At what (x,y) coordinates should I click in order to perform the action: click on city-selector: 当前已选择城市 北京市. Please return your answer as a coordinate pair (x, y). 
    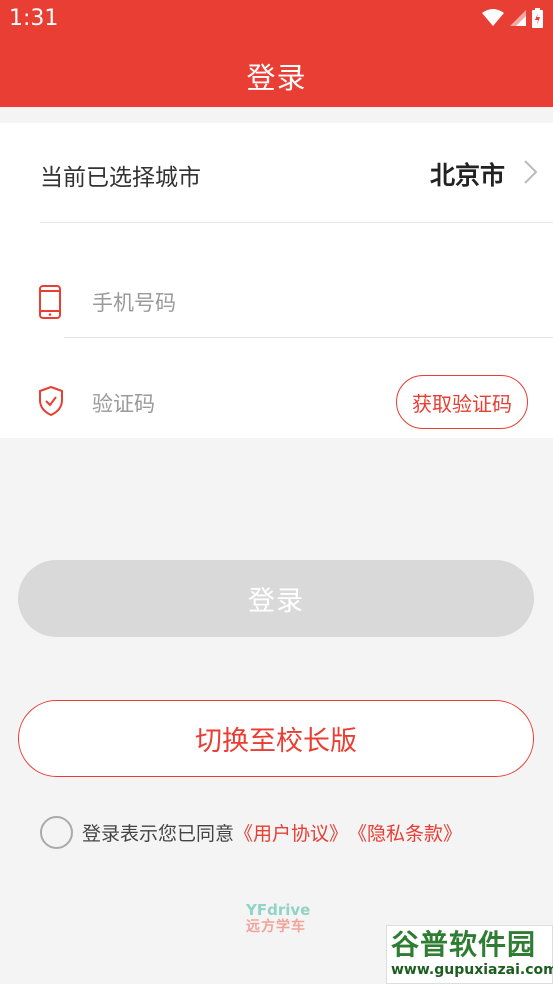
    Looking at the image, I should click on (276, 173).